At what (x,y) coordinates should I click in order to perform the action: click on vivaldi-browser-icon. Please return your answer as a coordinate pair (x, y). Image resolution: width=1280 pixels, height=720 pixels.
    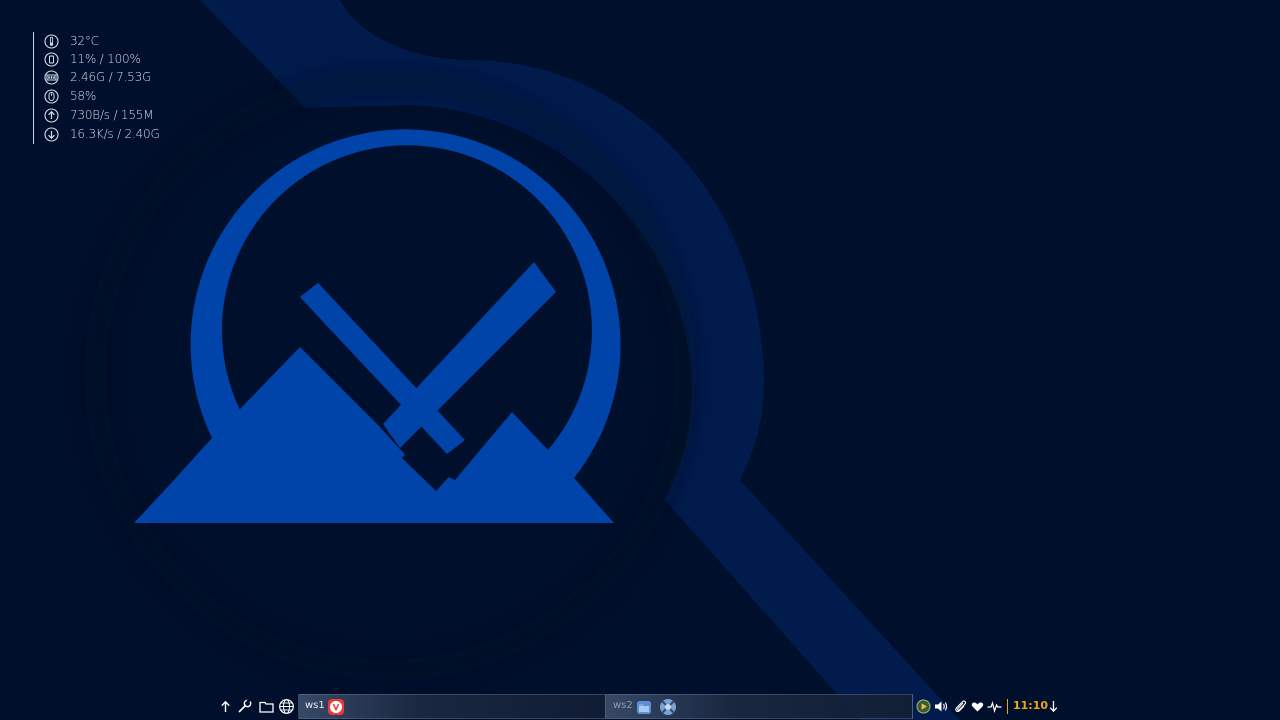
    Looking at the image, I should click on (336, 707).